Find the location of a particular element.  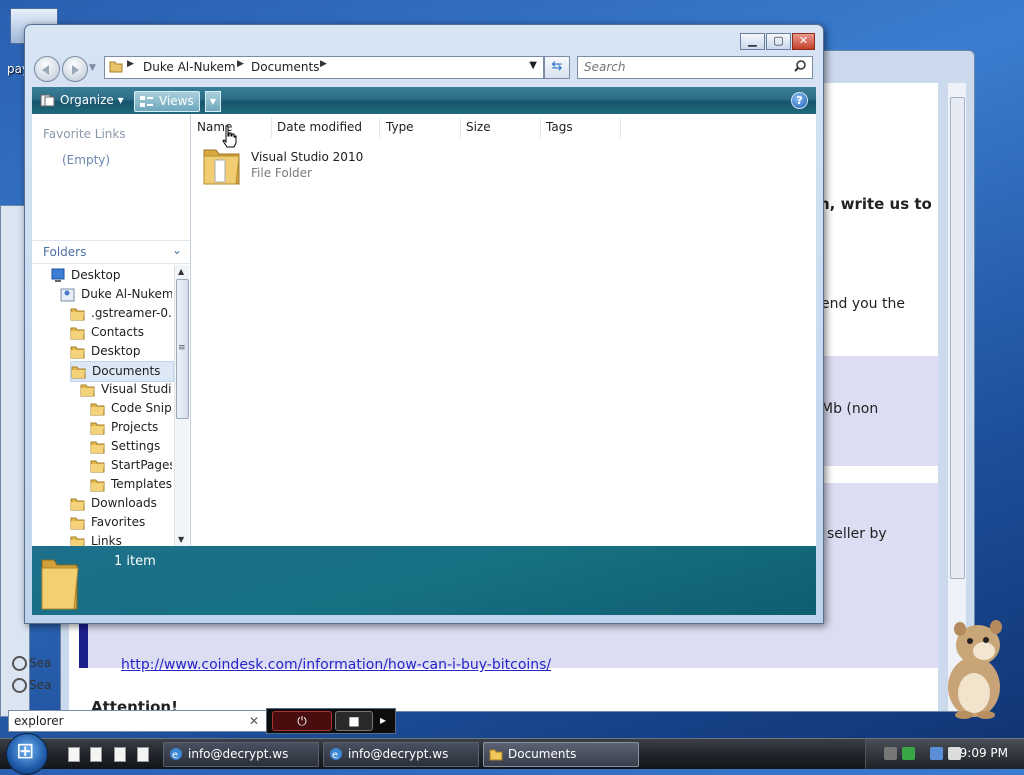

item-count: 1 item is located at coordinates (135, 561).